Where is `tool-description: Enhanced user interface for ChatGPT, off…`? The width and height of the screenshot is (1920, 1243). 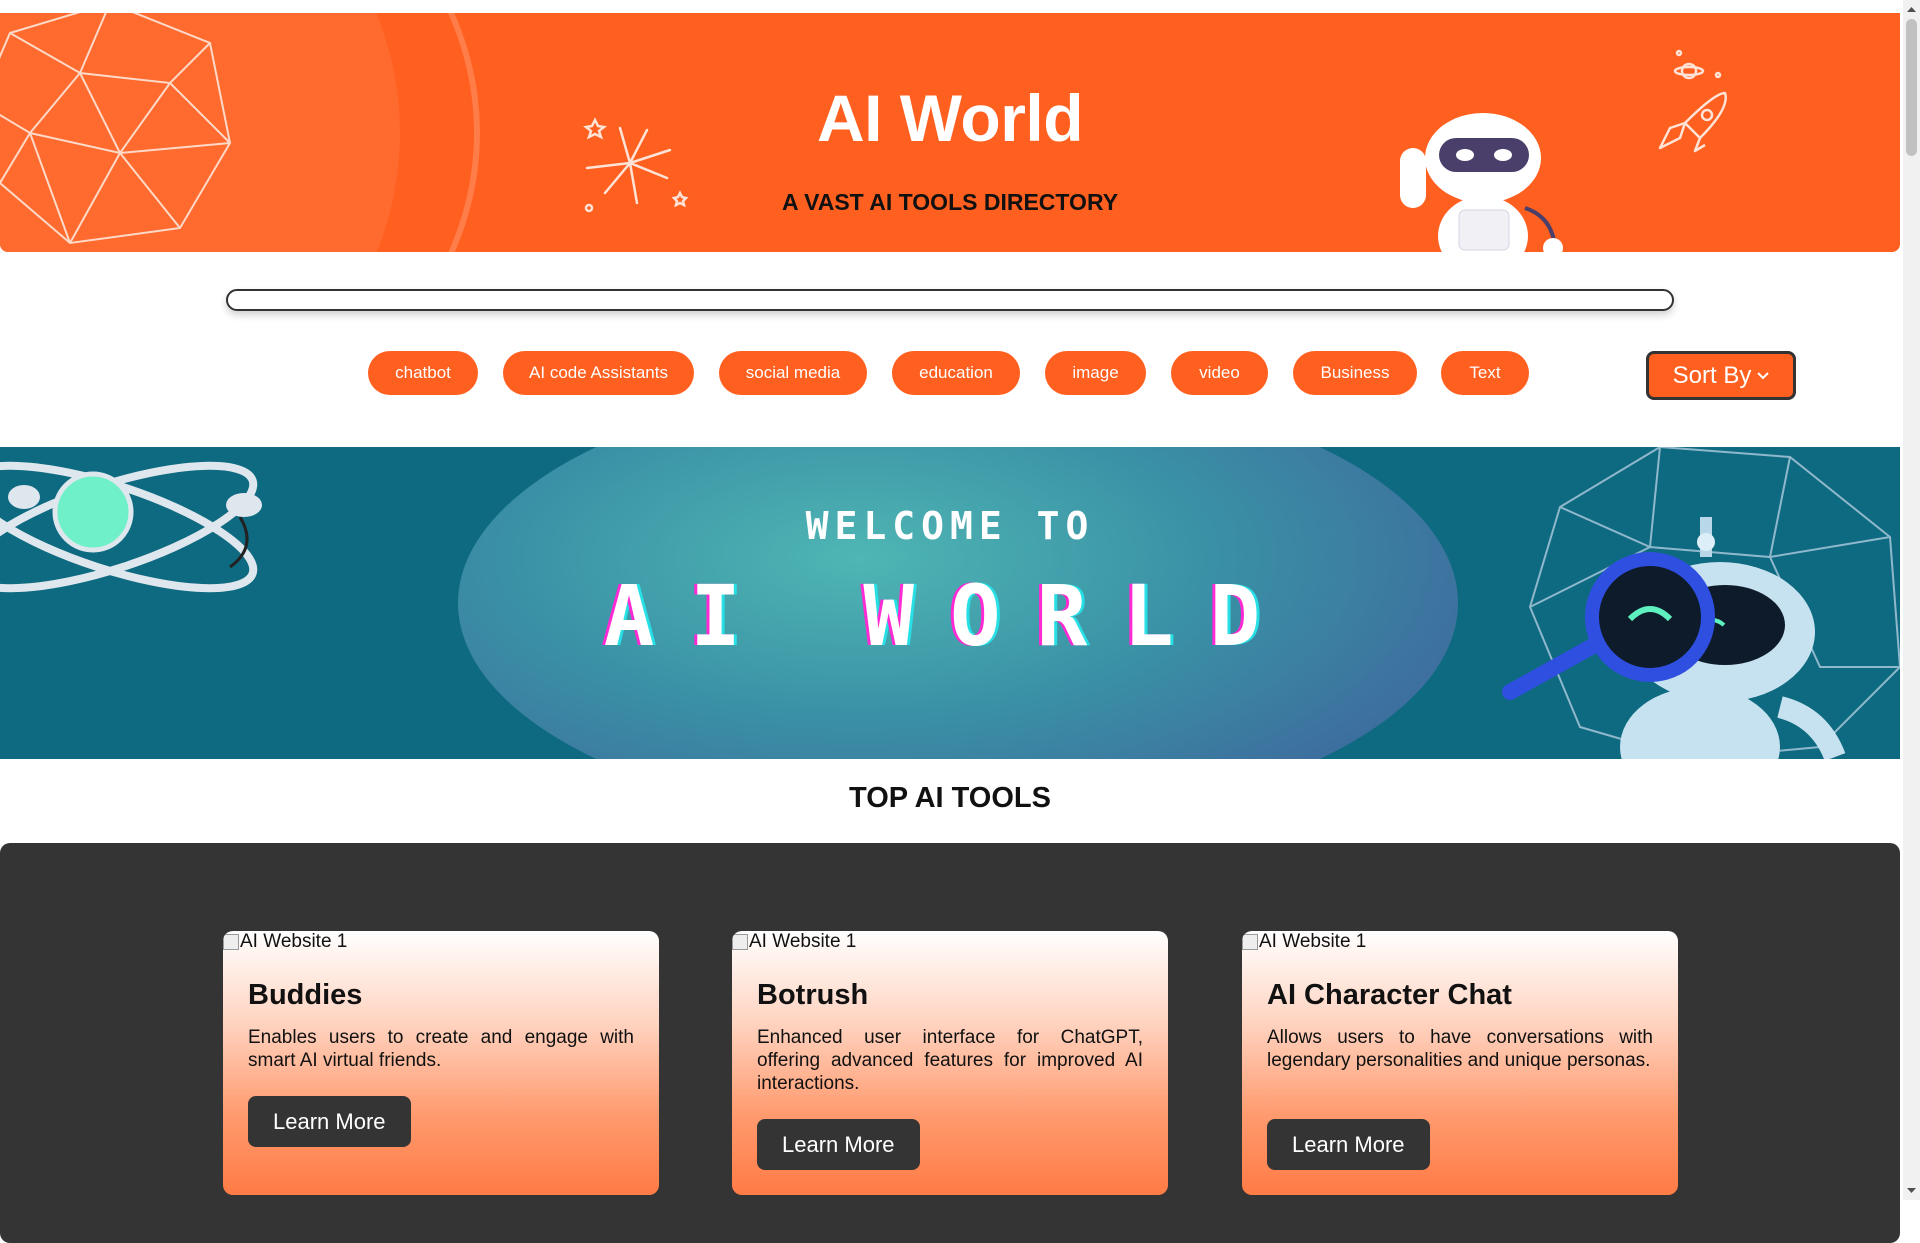 tool-description: Enhanced user interface for ChatGPT, off… is located at coordinates (950, 1060).